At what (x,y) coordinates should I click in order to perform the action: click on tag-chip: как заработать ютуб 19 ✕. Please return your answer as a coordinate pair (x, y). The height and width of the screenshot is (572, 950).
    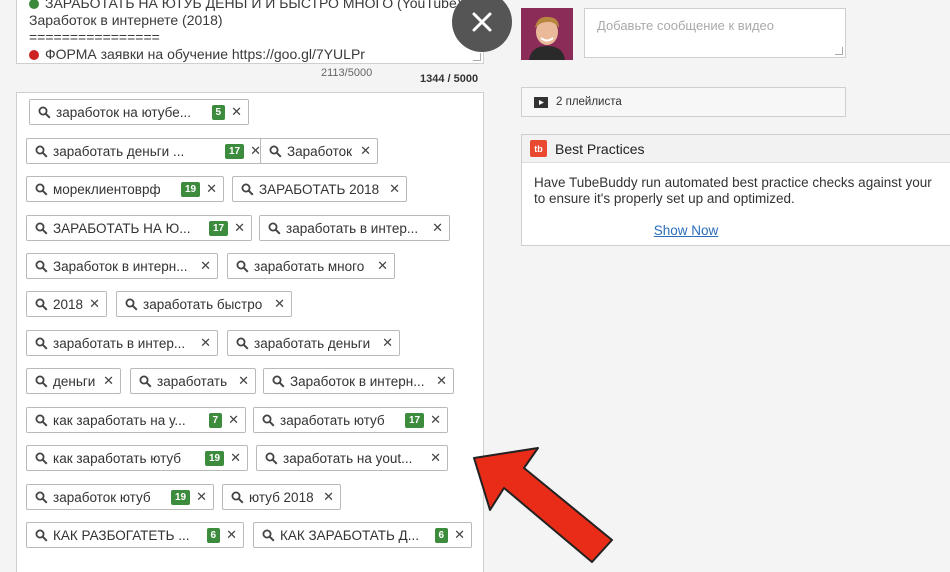
    Looking at the image, I should click on (137, 458).